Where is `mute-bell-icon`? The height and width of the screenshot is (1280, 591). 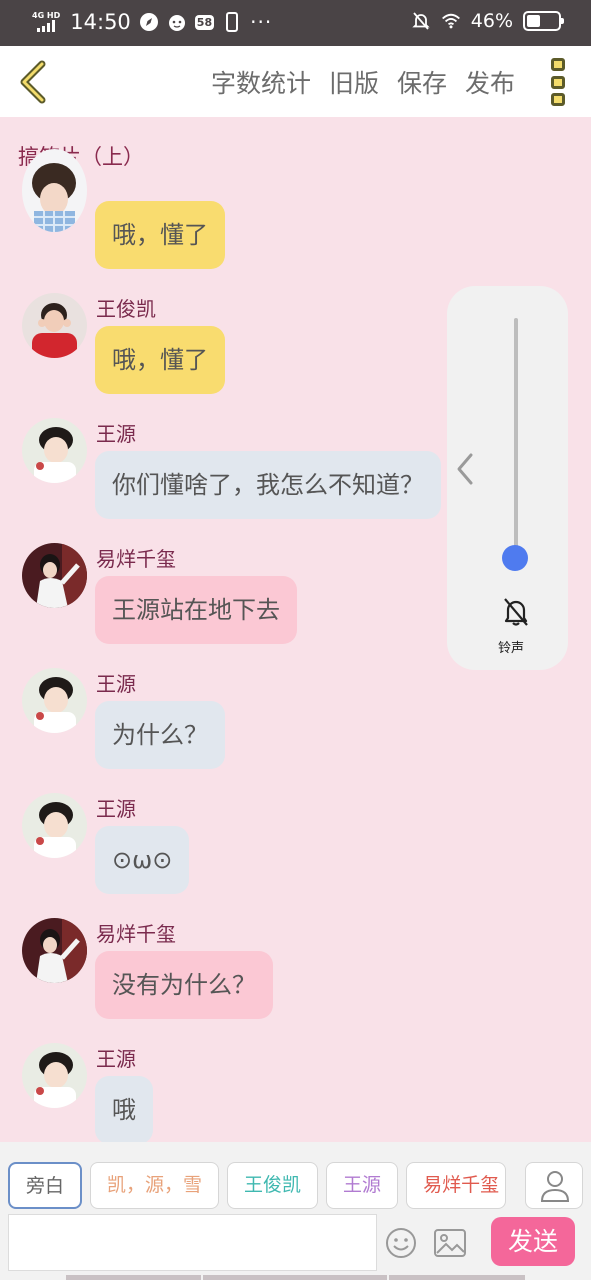
mute-bell-icon is located at coordinates (421, 21).